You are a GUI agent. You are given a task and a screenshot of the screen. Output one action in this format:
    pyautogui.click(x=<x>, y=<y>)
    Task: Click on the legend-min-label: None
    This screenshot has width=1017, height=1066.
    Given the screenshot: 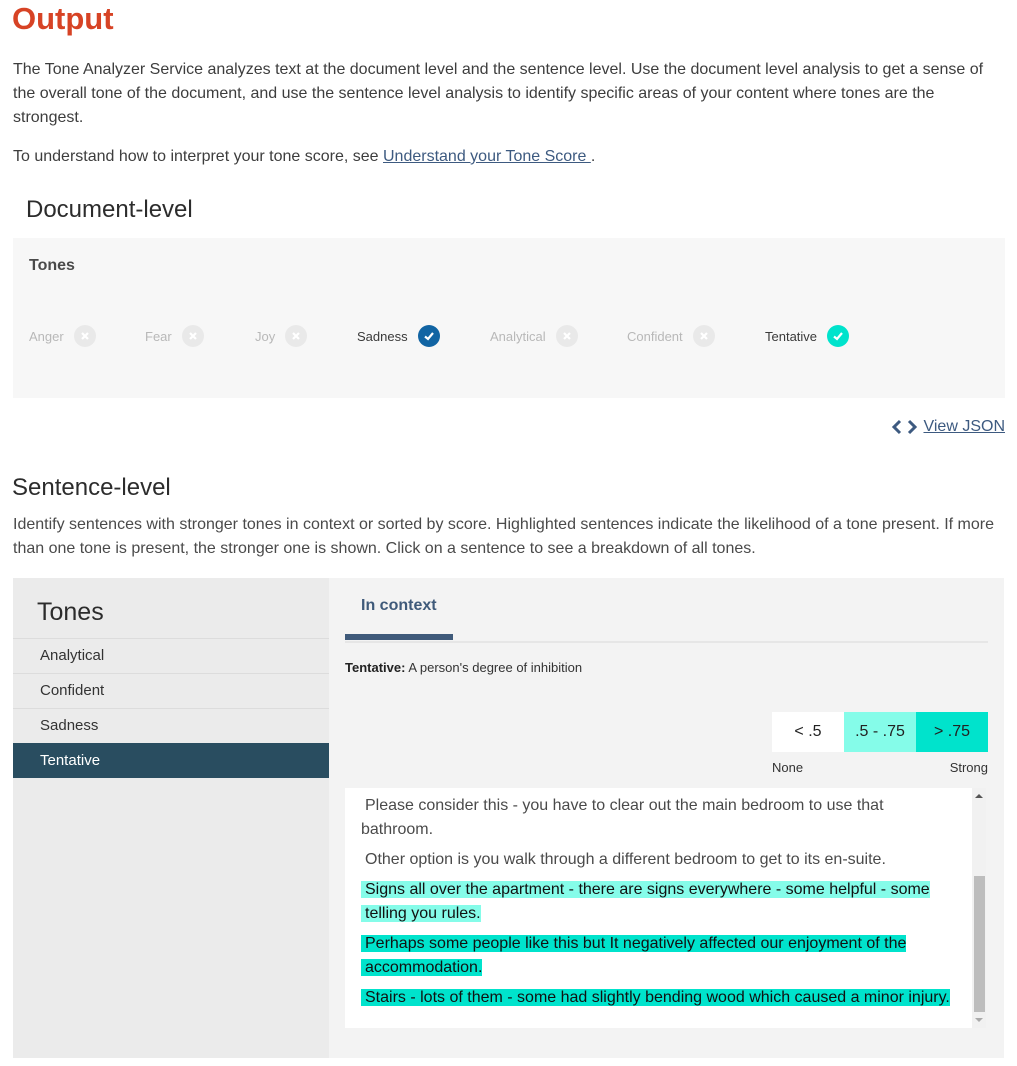 What is the action you would take?
    pyautogui.click(x=788, y=767)
    